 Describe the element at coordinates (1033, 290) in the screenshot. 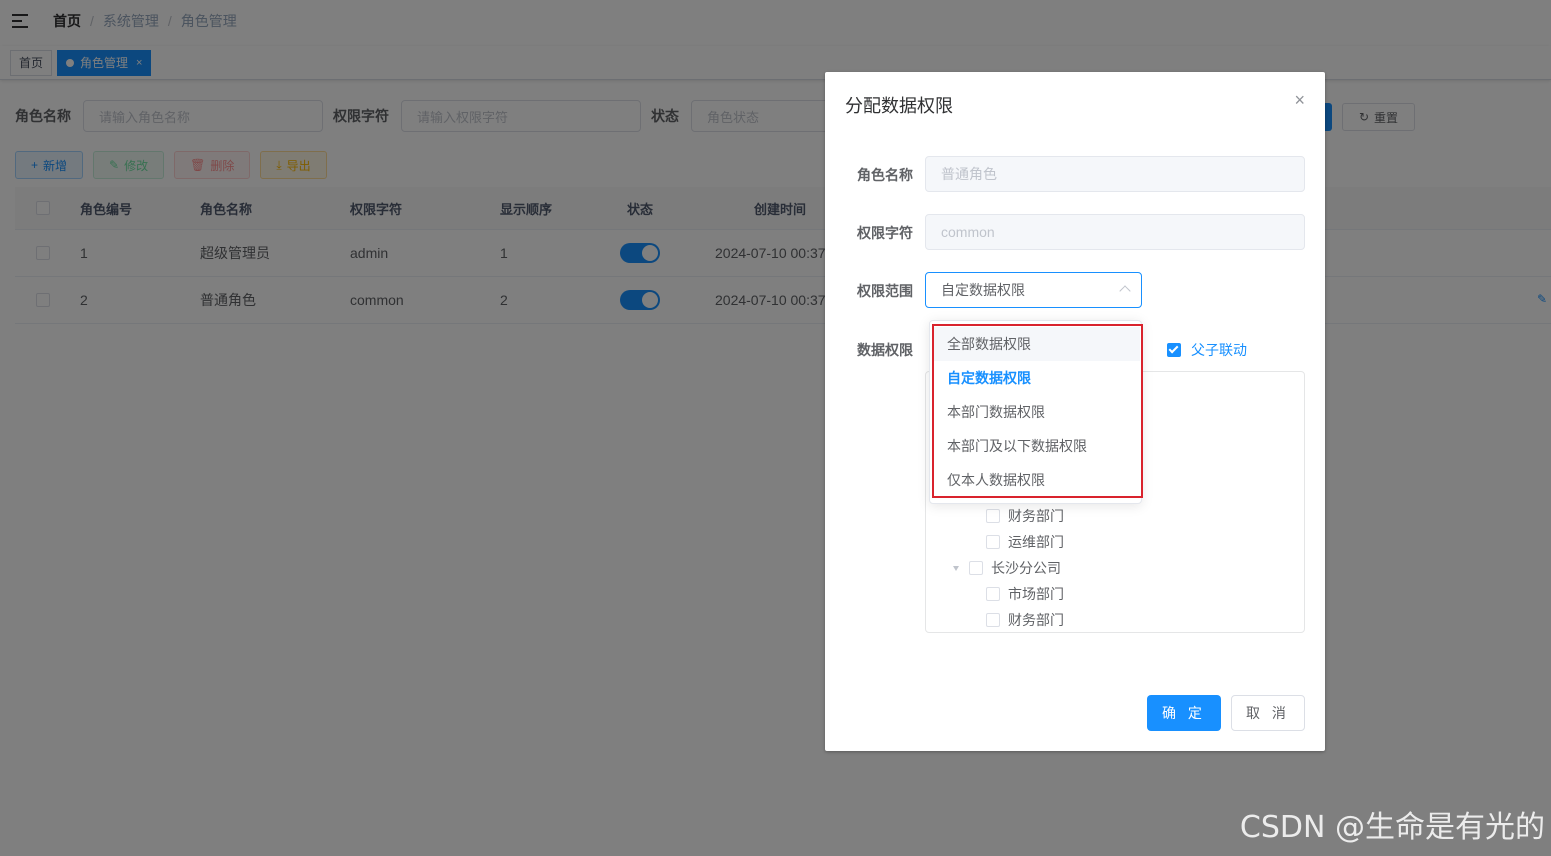

I see `scope-select: 自定数据权限` at that location.